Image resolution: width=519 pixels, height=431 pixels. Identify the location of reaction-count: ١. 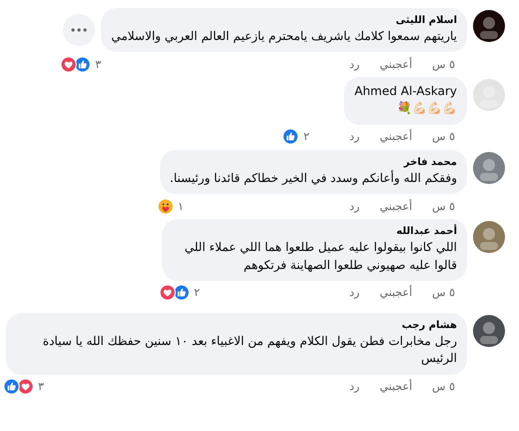
(181, 206).